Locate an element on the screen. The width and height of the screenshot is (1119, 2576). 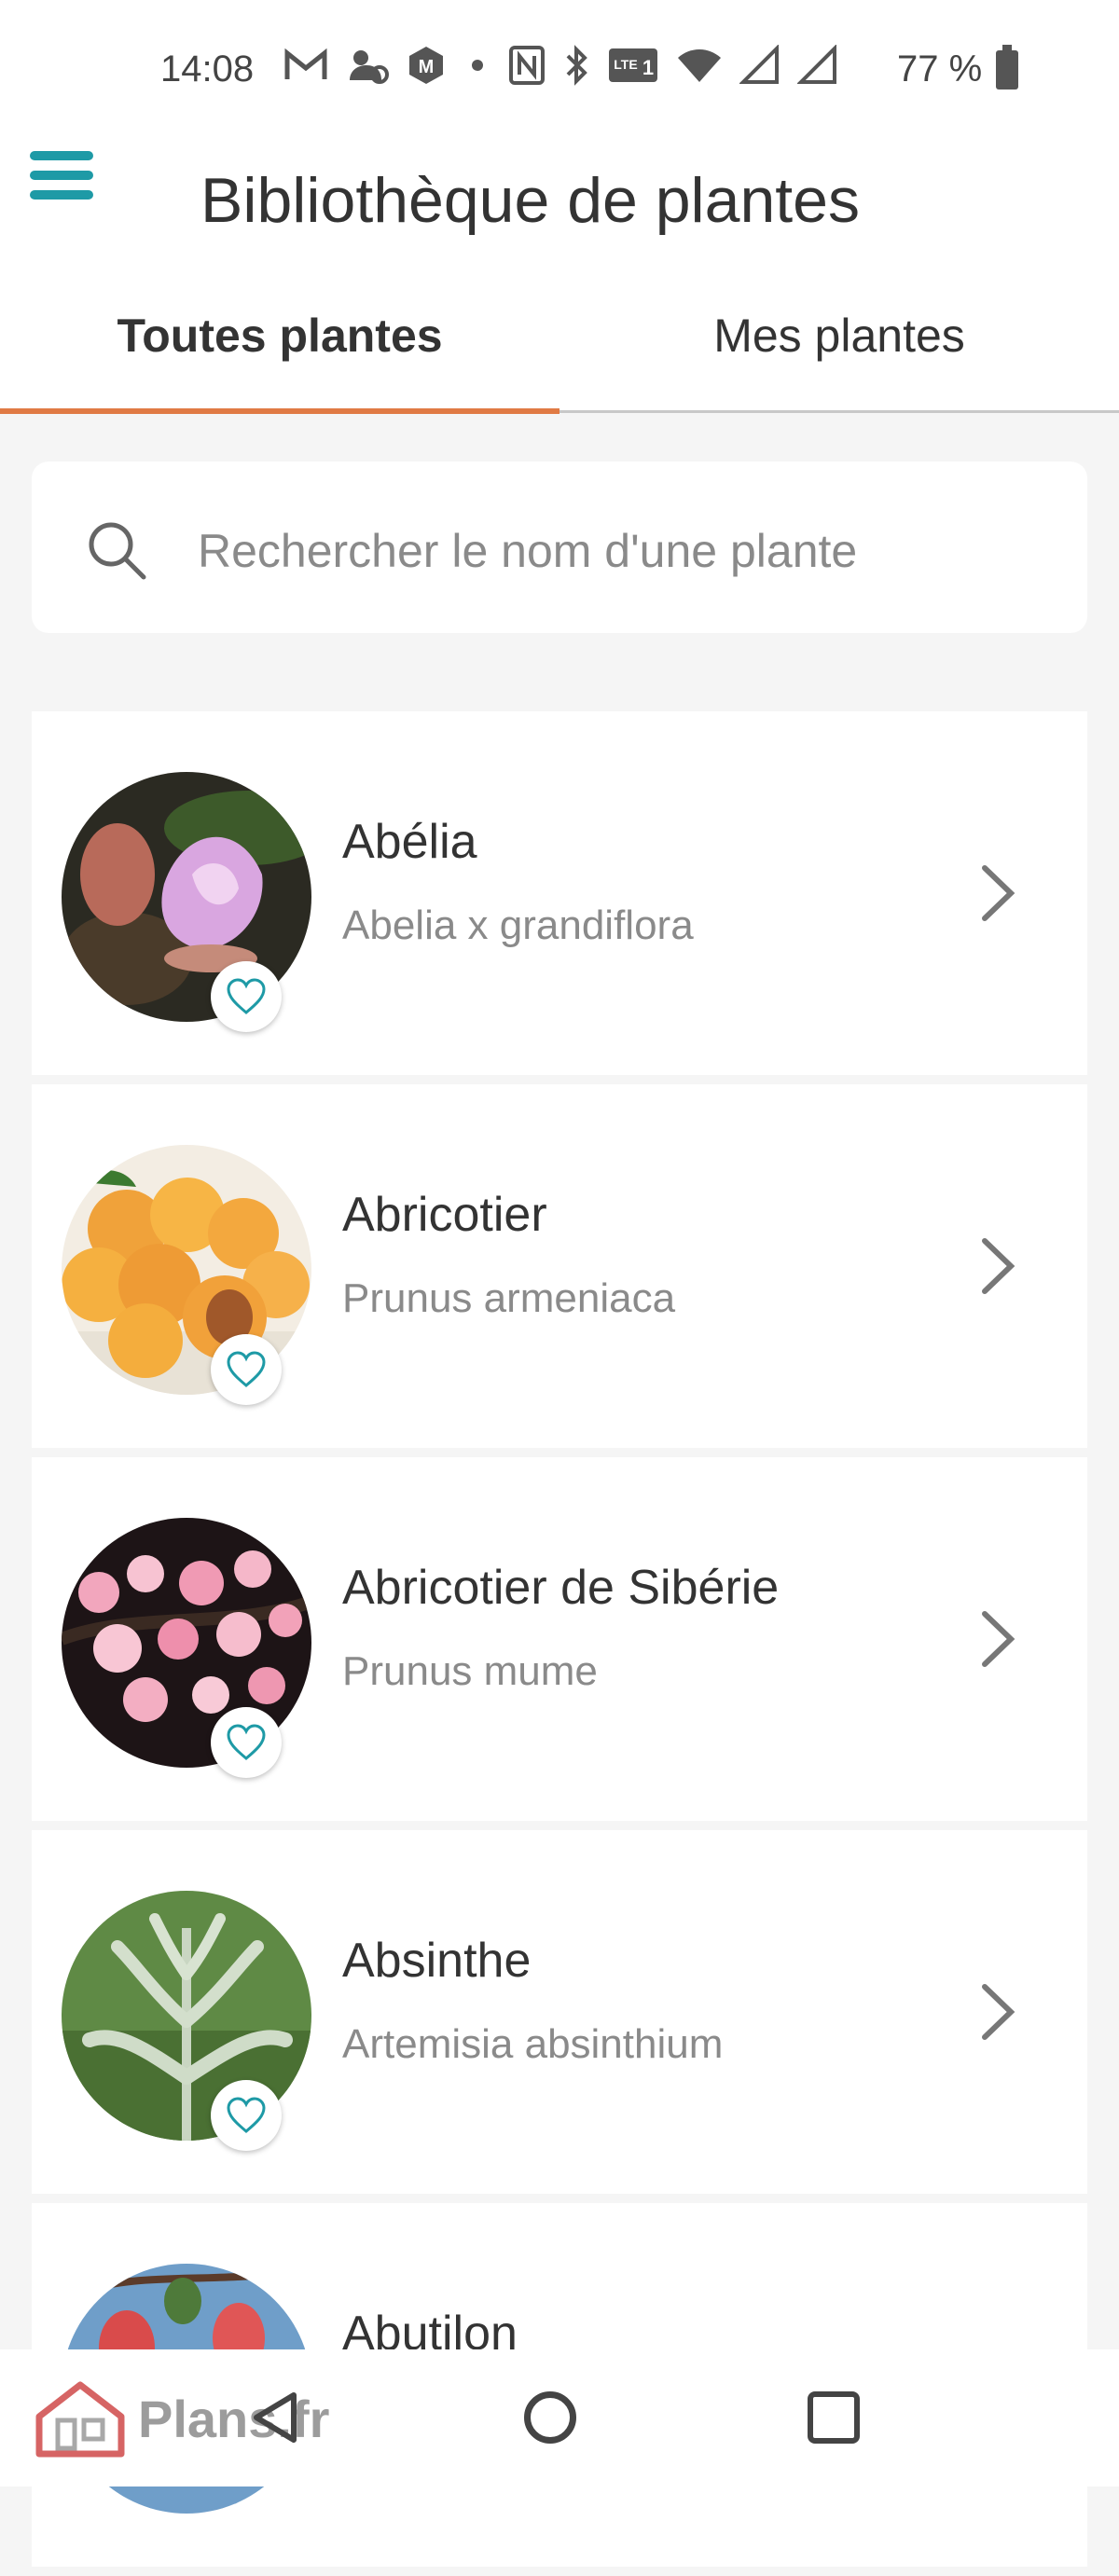
plant-latin-name: Abelia x grandiflora is located at coordinates (518, 925).